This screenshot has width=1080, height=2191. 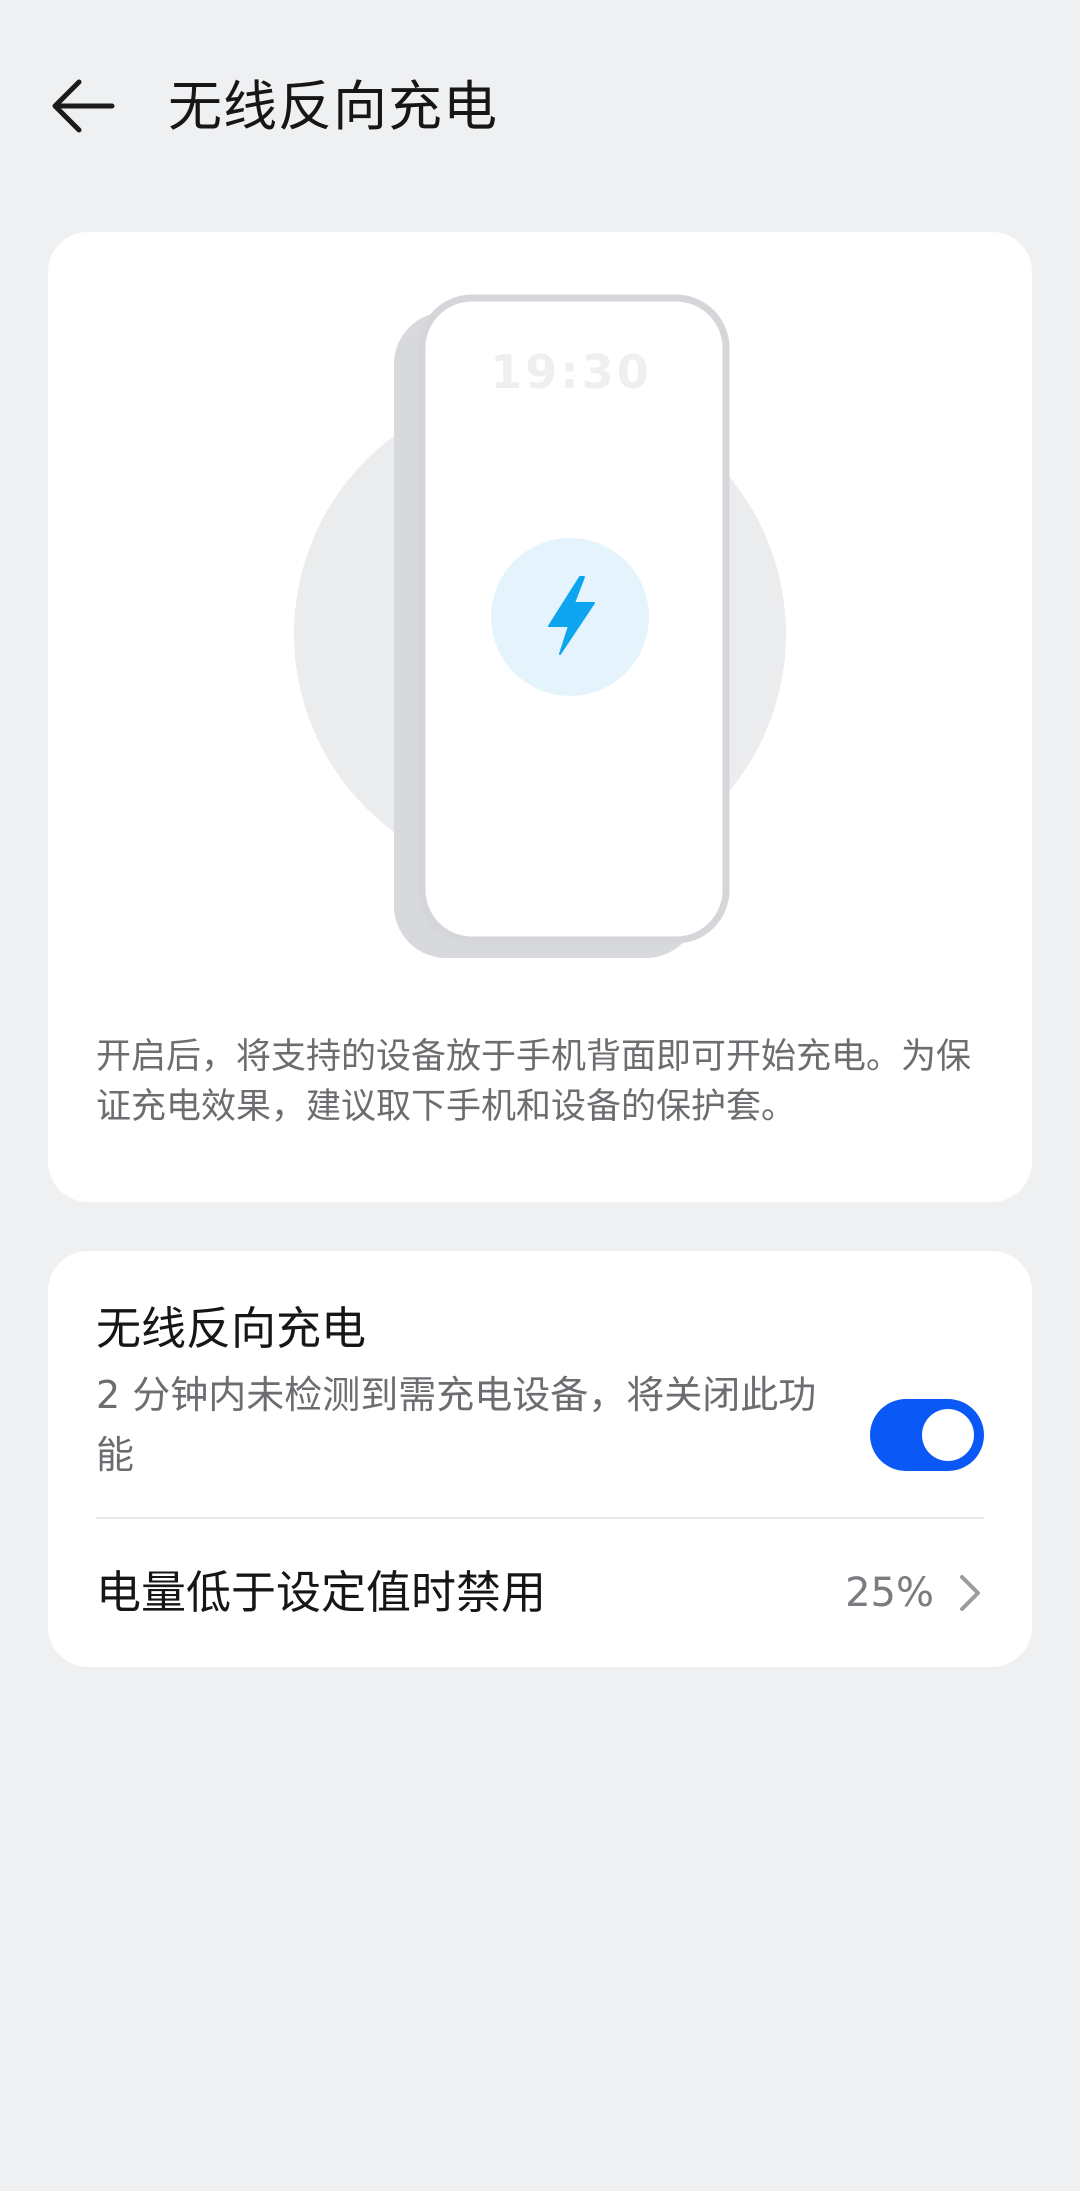 I want to click on page-title: 无线反向充电, so click(x=333, y=106).